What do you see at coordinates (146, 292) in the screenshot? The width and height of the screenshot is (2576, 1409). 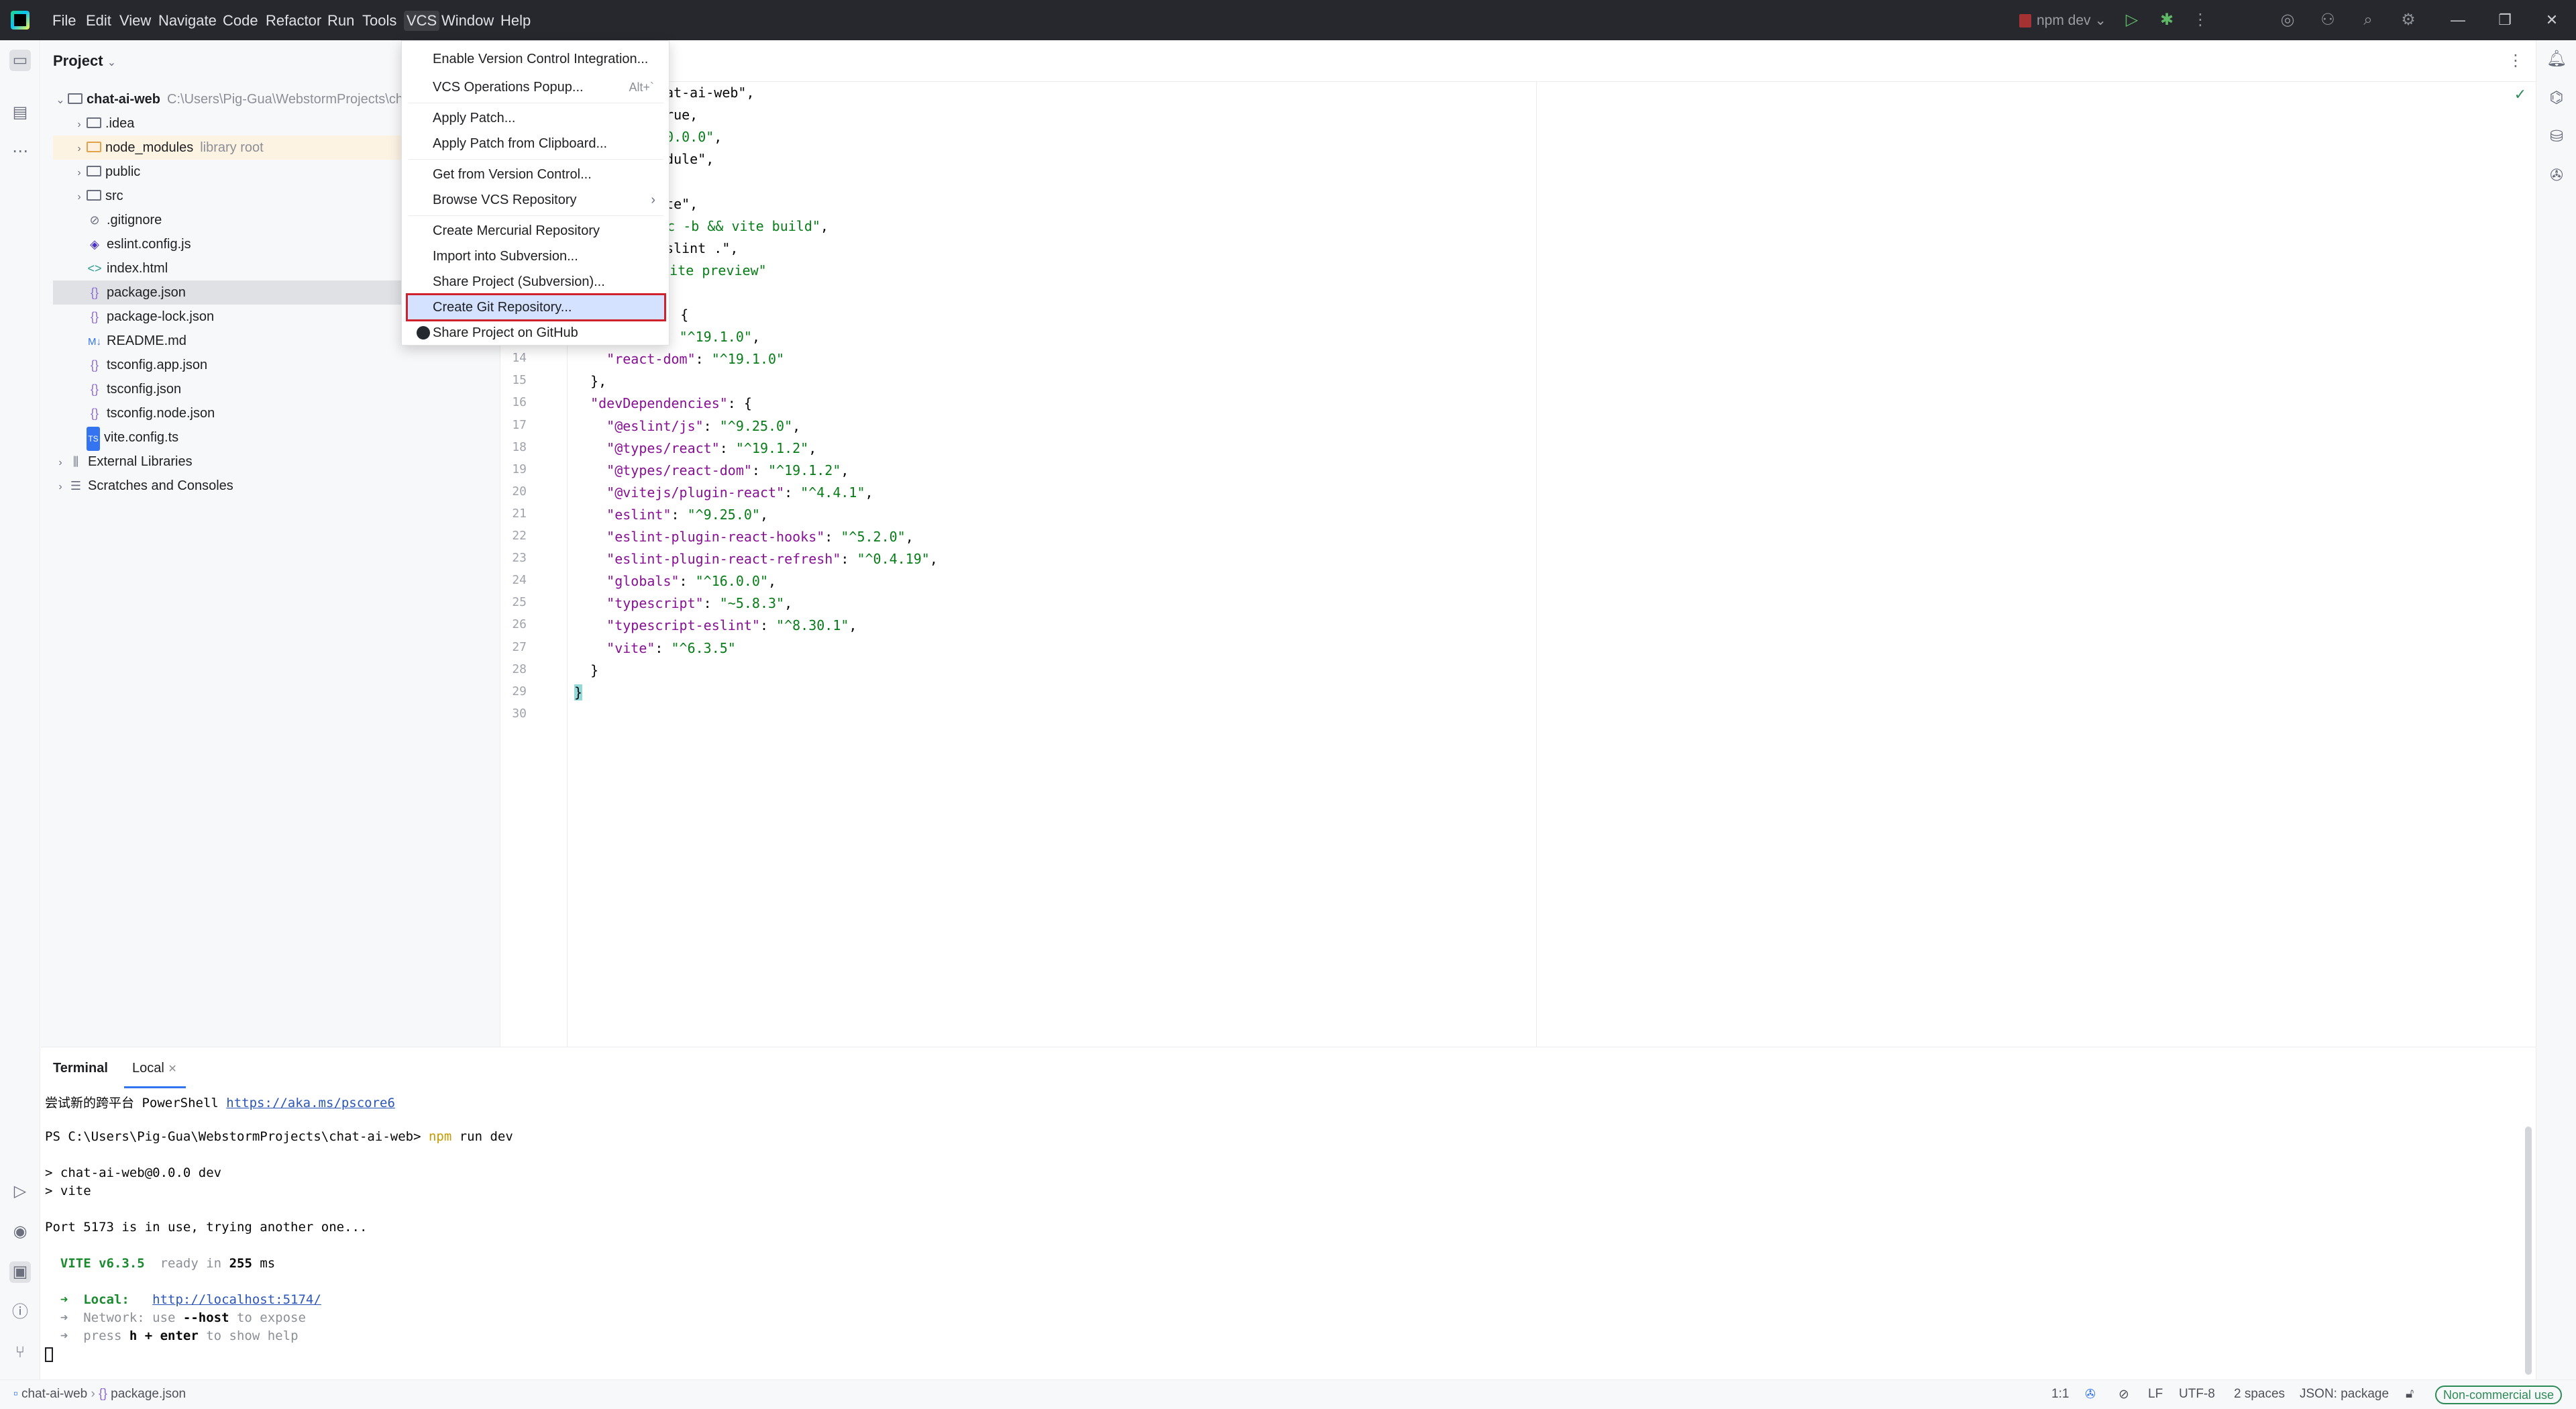 I see `tree-item-label: package.json` at bounding box center [146, 292].